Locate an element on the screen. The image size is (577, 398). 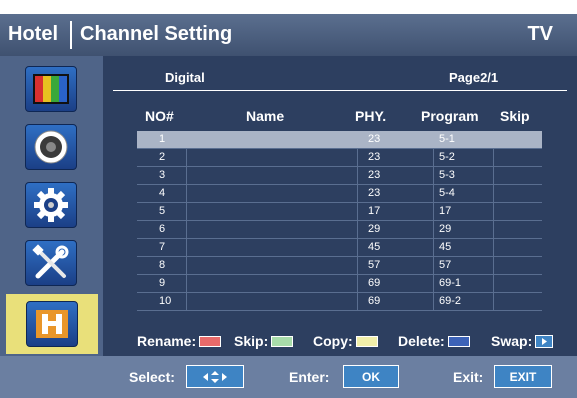
ok-button: OK is located at coordinates (371, 376).